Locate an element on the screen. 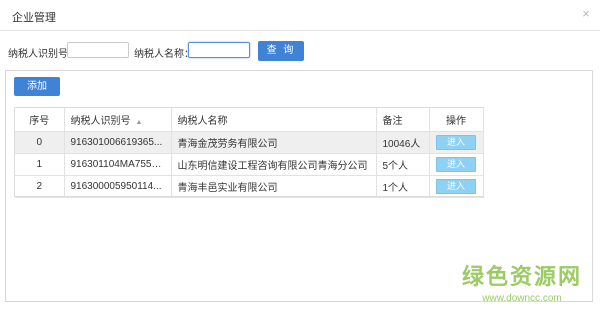 This screenshot has height=312, width=600. cell-remark: 5个人 is located at coordinates (403, 164).